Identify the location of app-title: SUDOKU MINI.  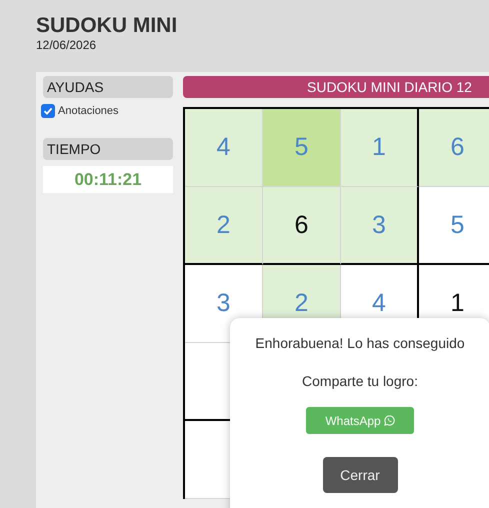
(107, 26).